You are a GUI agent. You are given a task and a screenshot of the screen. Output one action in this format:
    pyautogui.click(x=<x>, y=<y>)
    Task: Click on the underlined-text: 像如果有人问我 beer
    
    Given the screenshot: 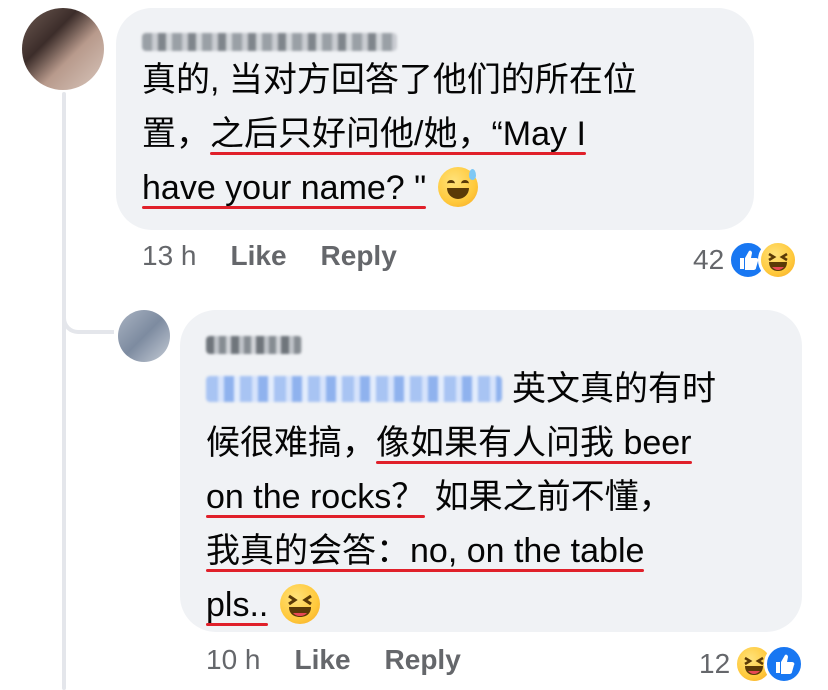 What is the action you would take?
    pyautogui.click(x=534, y=443)
    